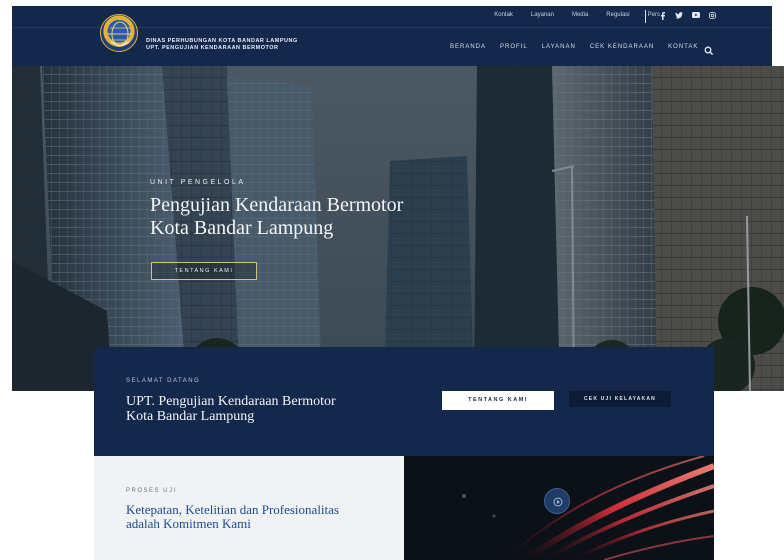 The height and width of the screenshot is (560, 784). What do you see at coordinates (559, 47) in the screenshot?
I see `nav-item-layanan: LAYANAN` at bounding box center [559, 47].